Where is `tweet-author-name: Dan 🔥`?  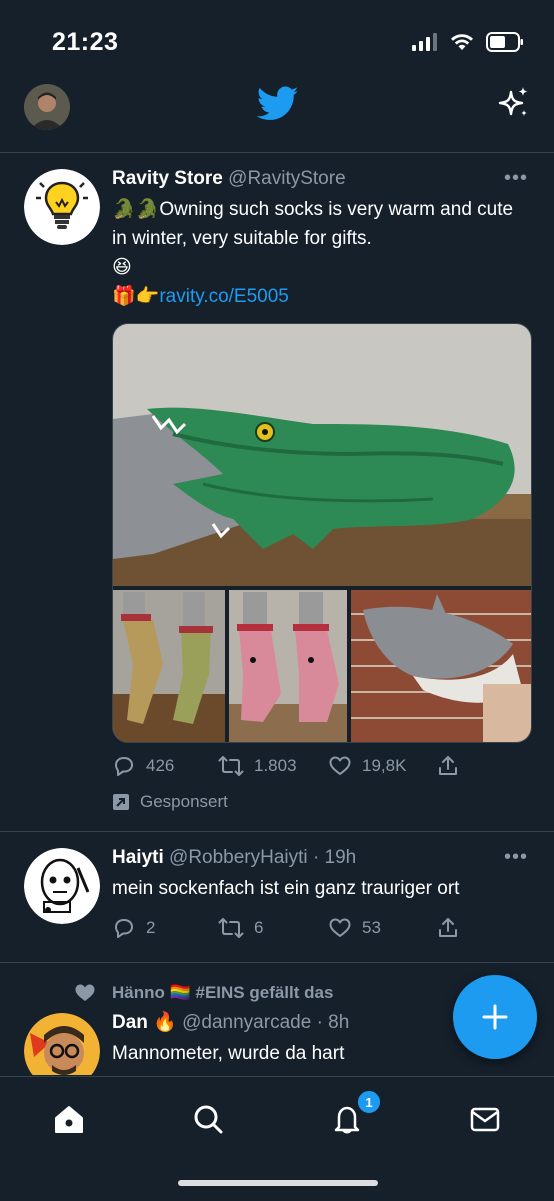 tweet-author-name: Dan 🔥 is located at coordinates (144, 1022).